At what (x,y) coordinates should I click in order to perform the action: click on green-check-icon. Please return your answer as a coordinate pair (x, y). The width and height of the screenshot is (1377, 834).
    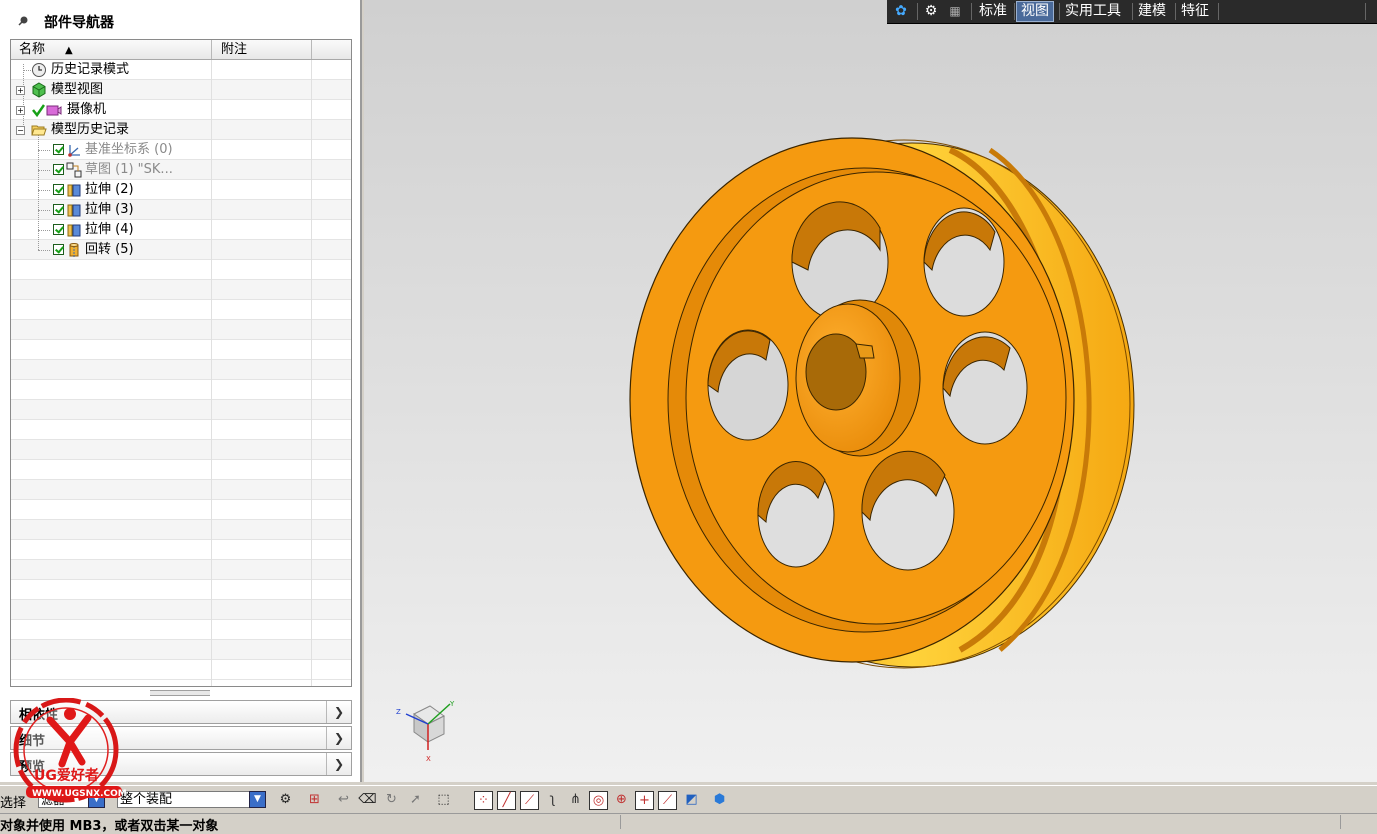
    Looking at the image, I should click on (38, 111).